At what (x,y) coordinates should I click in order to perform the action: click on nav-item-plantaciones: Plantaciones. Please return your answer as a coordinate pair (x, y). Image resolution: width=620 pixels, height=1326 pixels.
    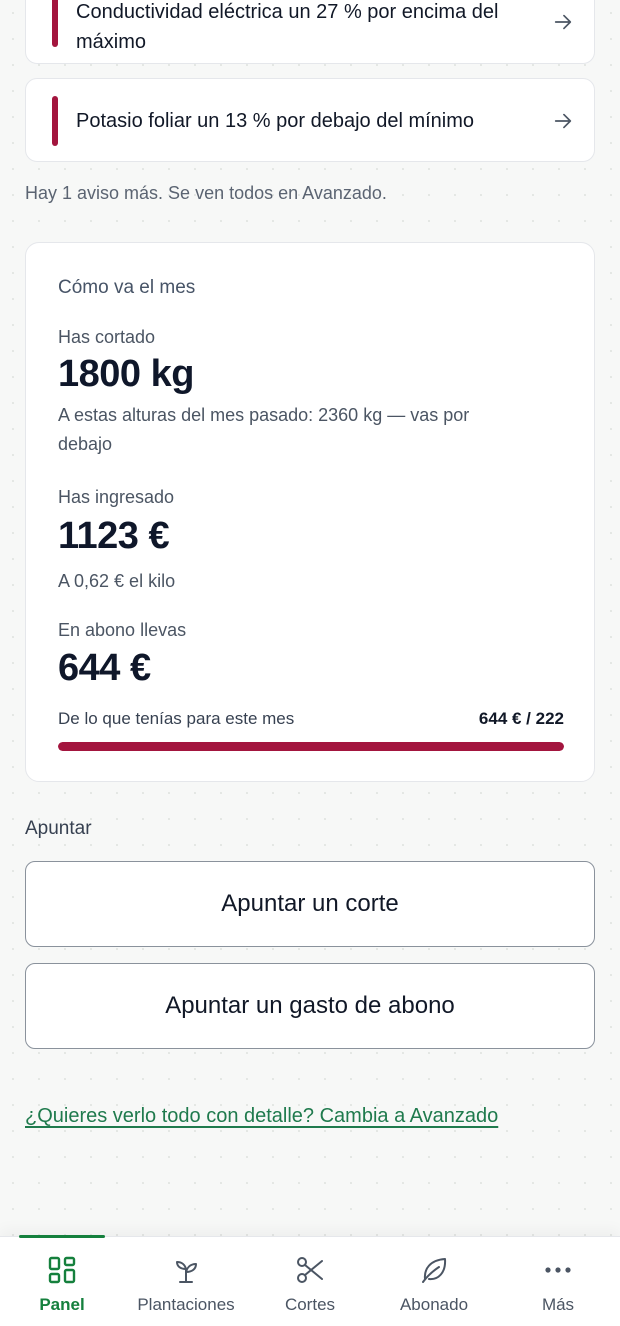
    Looking at the image, I should click on (186, 1281).